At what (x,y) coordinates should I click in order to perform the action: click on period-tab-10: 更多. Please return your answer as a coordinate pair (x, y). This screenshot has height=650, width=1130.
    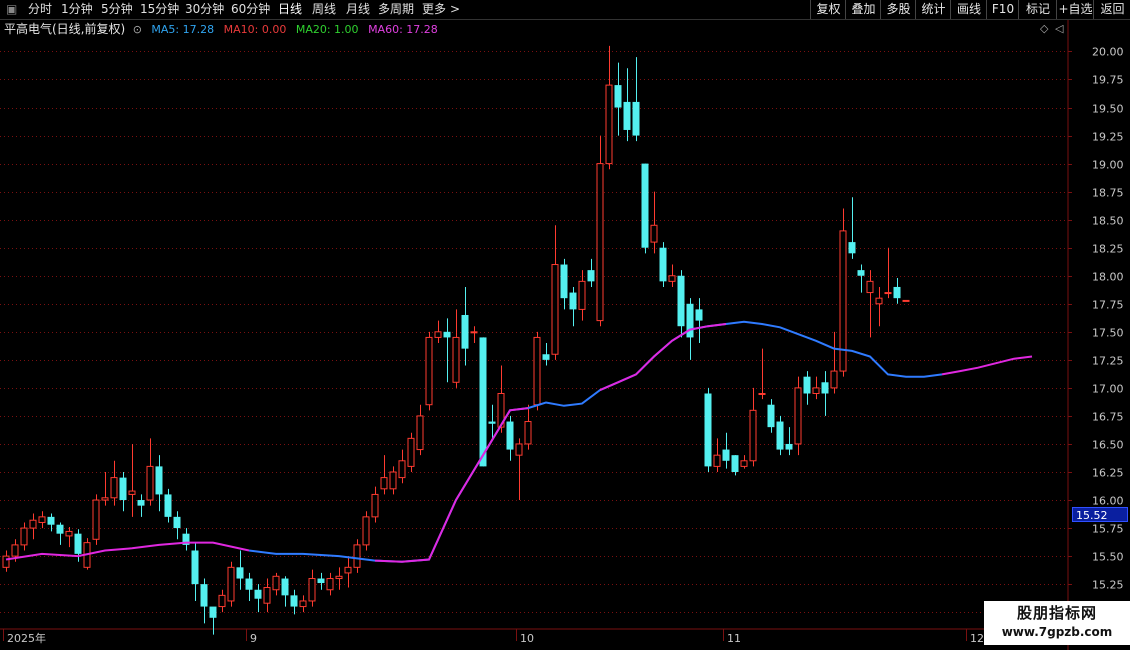
    Looking at the image, I should click on (434, 9).